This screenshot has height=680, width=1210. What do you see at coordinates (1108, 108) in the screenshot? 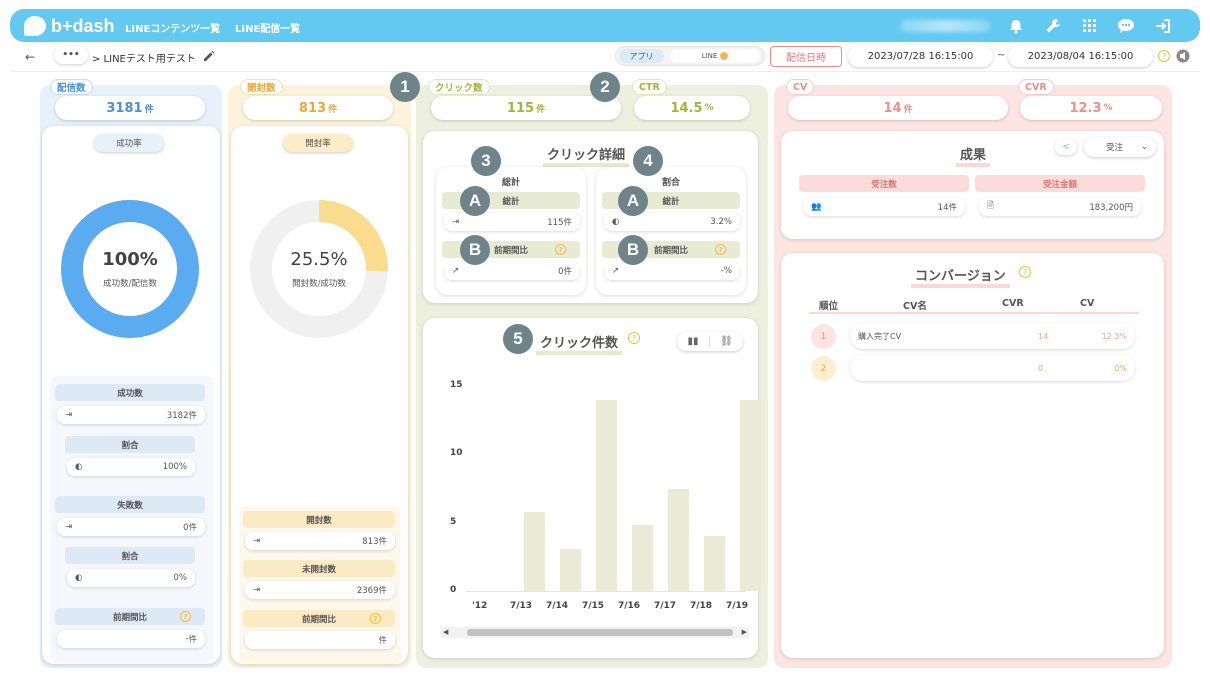
I see `cvr-unit: %` at bounding box center [1108, 108].